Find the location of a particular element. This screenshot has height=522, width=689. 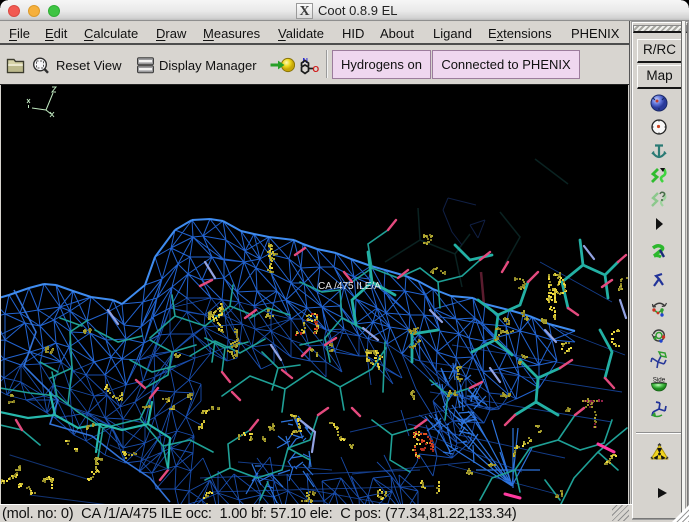

svg-text: CA /475 ILE/A is located at coordinates (349, 286).